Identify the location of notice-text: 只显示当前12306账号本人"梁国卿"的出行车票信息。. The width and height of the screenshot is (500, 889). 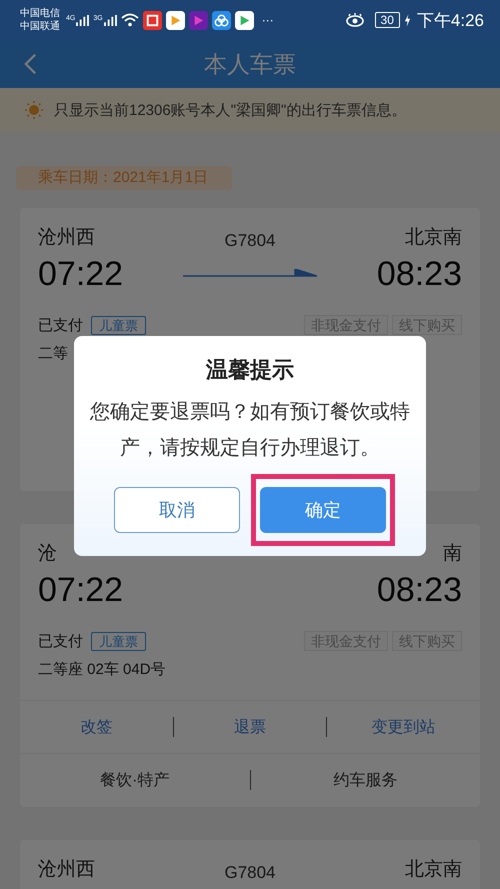
(230, 110).